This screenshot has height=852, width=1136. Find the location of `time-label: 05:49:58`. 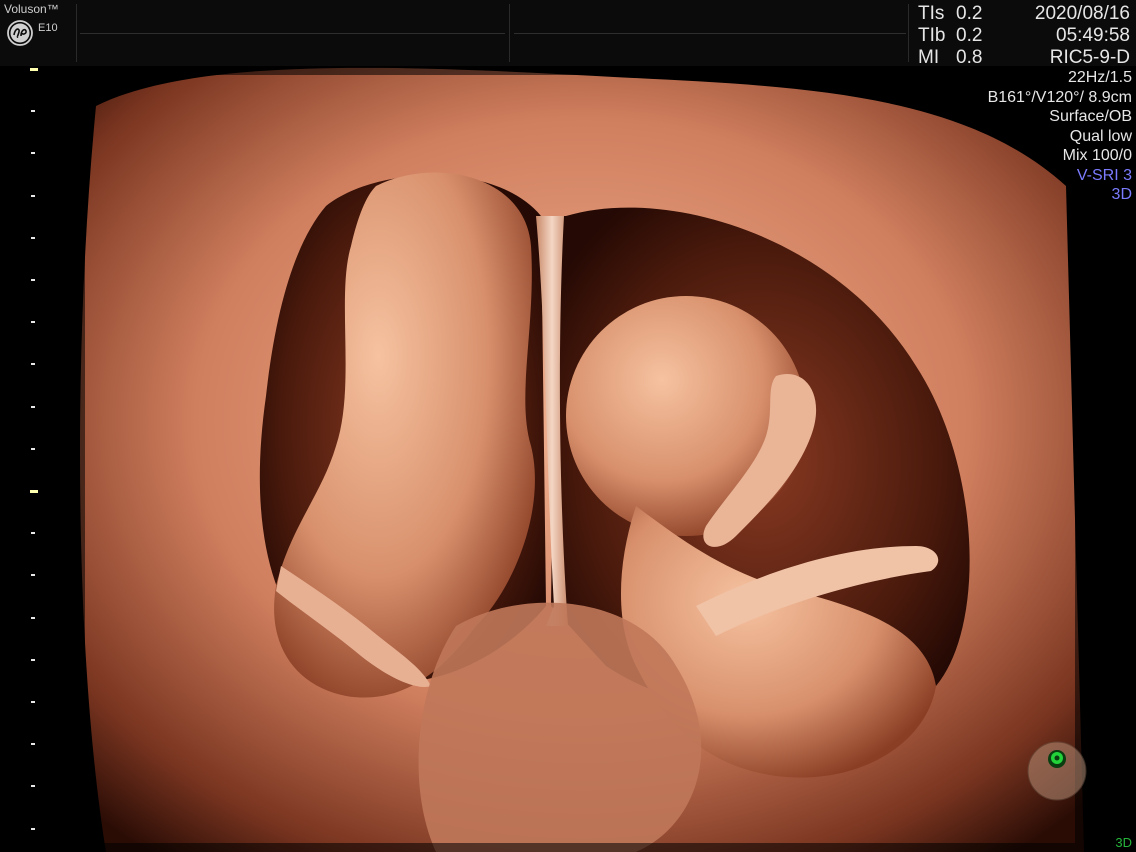

time-label: 05:49:58 is located at coordinates (1093, 35).